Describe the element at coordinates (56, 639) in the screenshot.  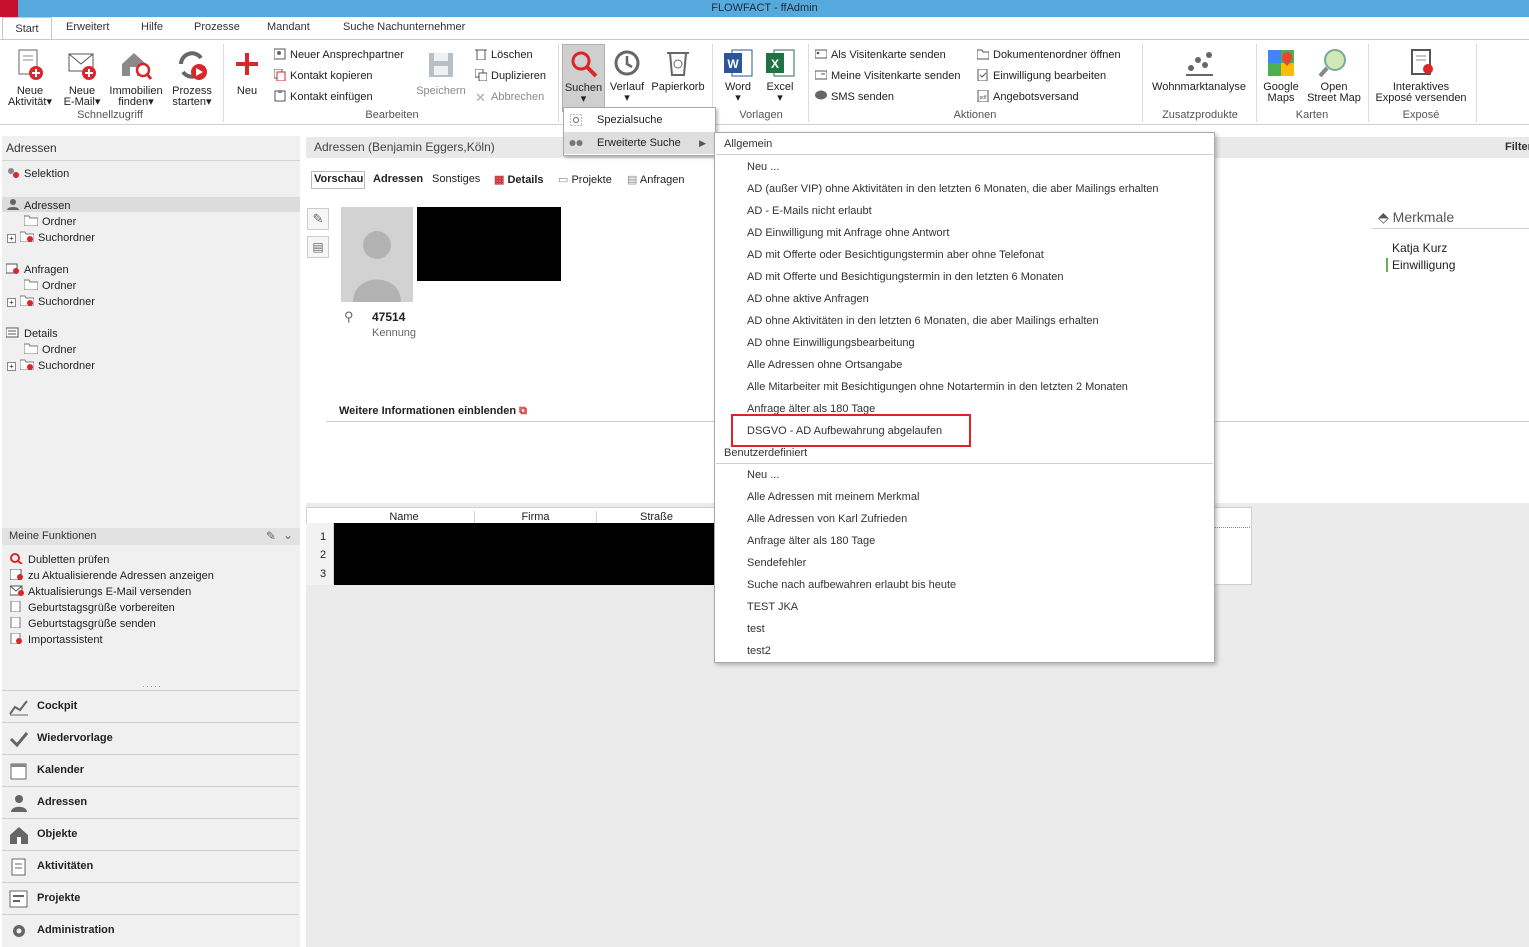
I see `funktion-importassistent: Importassistent` at that location.